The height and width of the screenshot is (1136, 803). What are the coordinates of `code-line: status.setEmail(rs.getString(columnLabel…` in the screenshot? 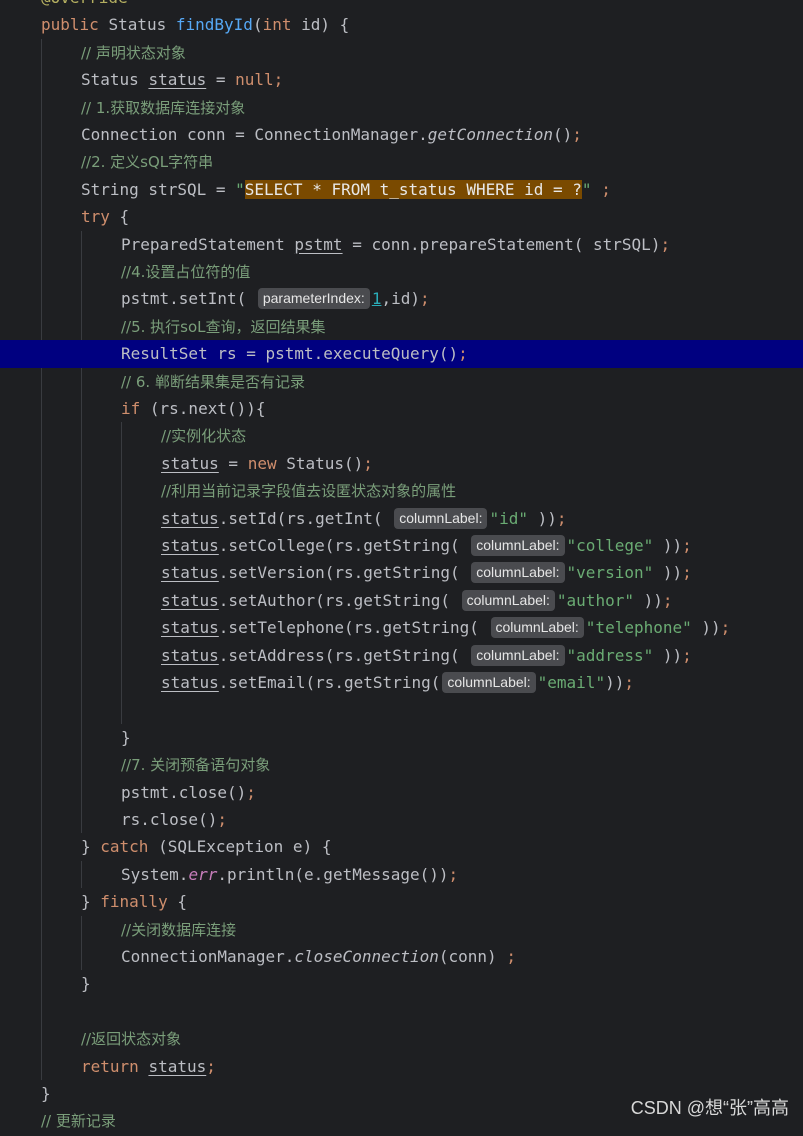 It's located at (401, 682).